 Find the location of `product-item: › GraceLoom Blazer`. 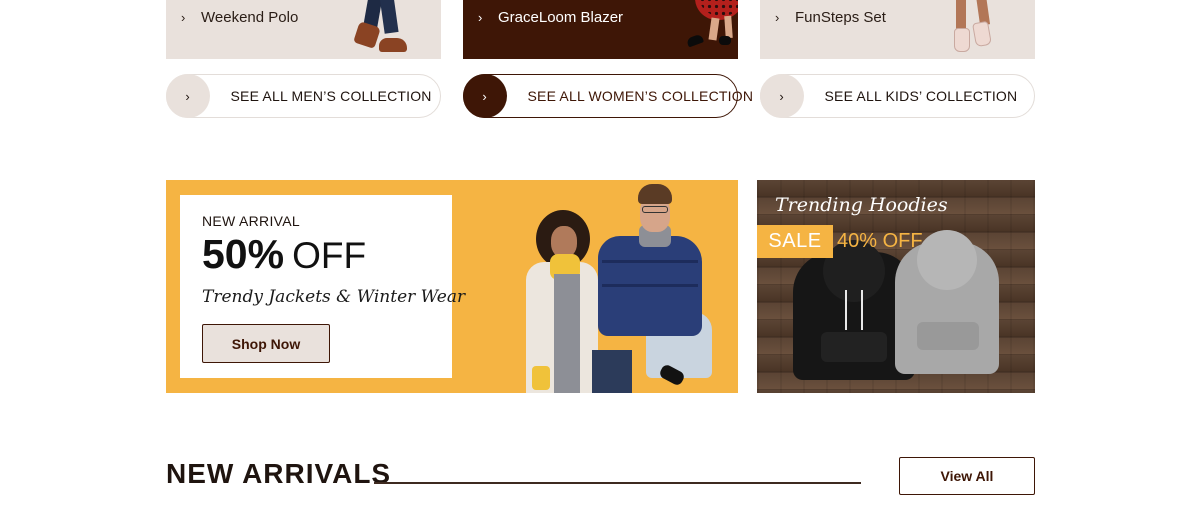

product-item: › GraceLoom Blazer is located at coordinates (550, 17).